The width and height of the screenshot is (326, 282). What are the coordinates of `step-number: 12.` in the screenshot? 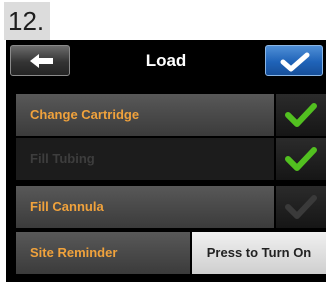 It's located at (27, 21).